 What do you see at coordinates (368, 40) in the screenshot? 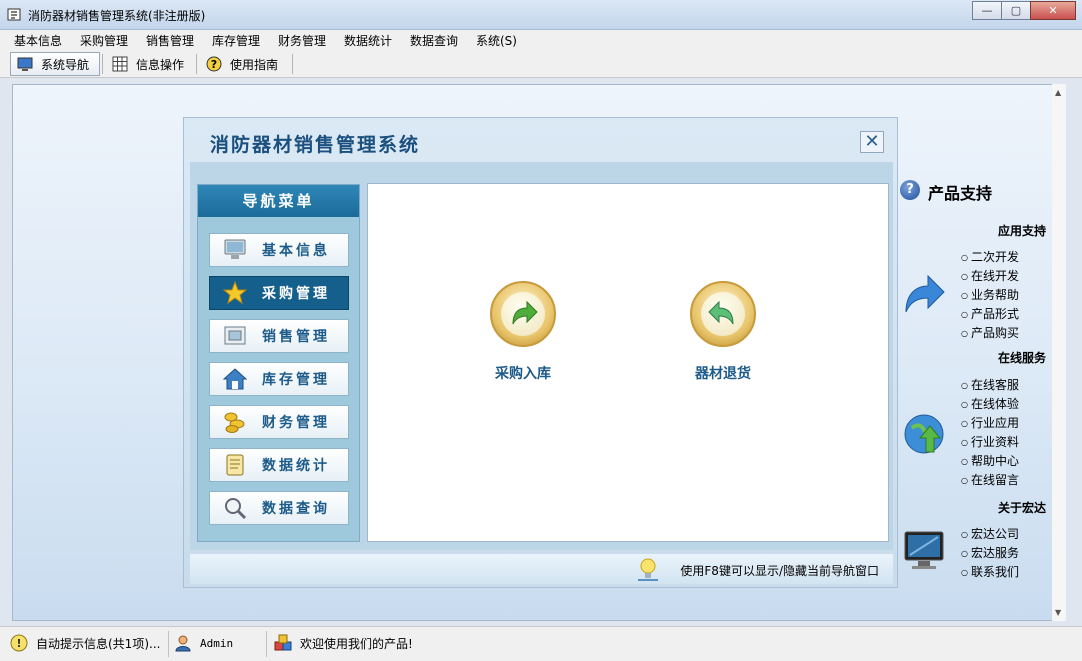
I see `menu-statistics: 数据统计` at bounding box center [368, 40].